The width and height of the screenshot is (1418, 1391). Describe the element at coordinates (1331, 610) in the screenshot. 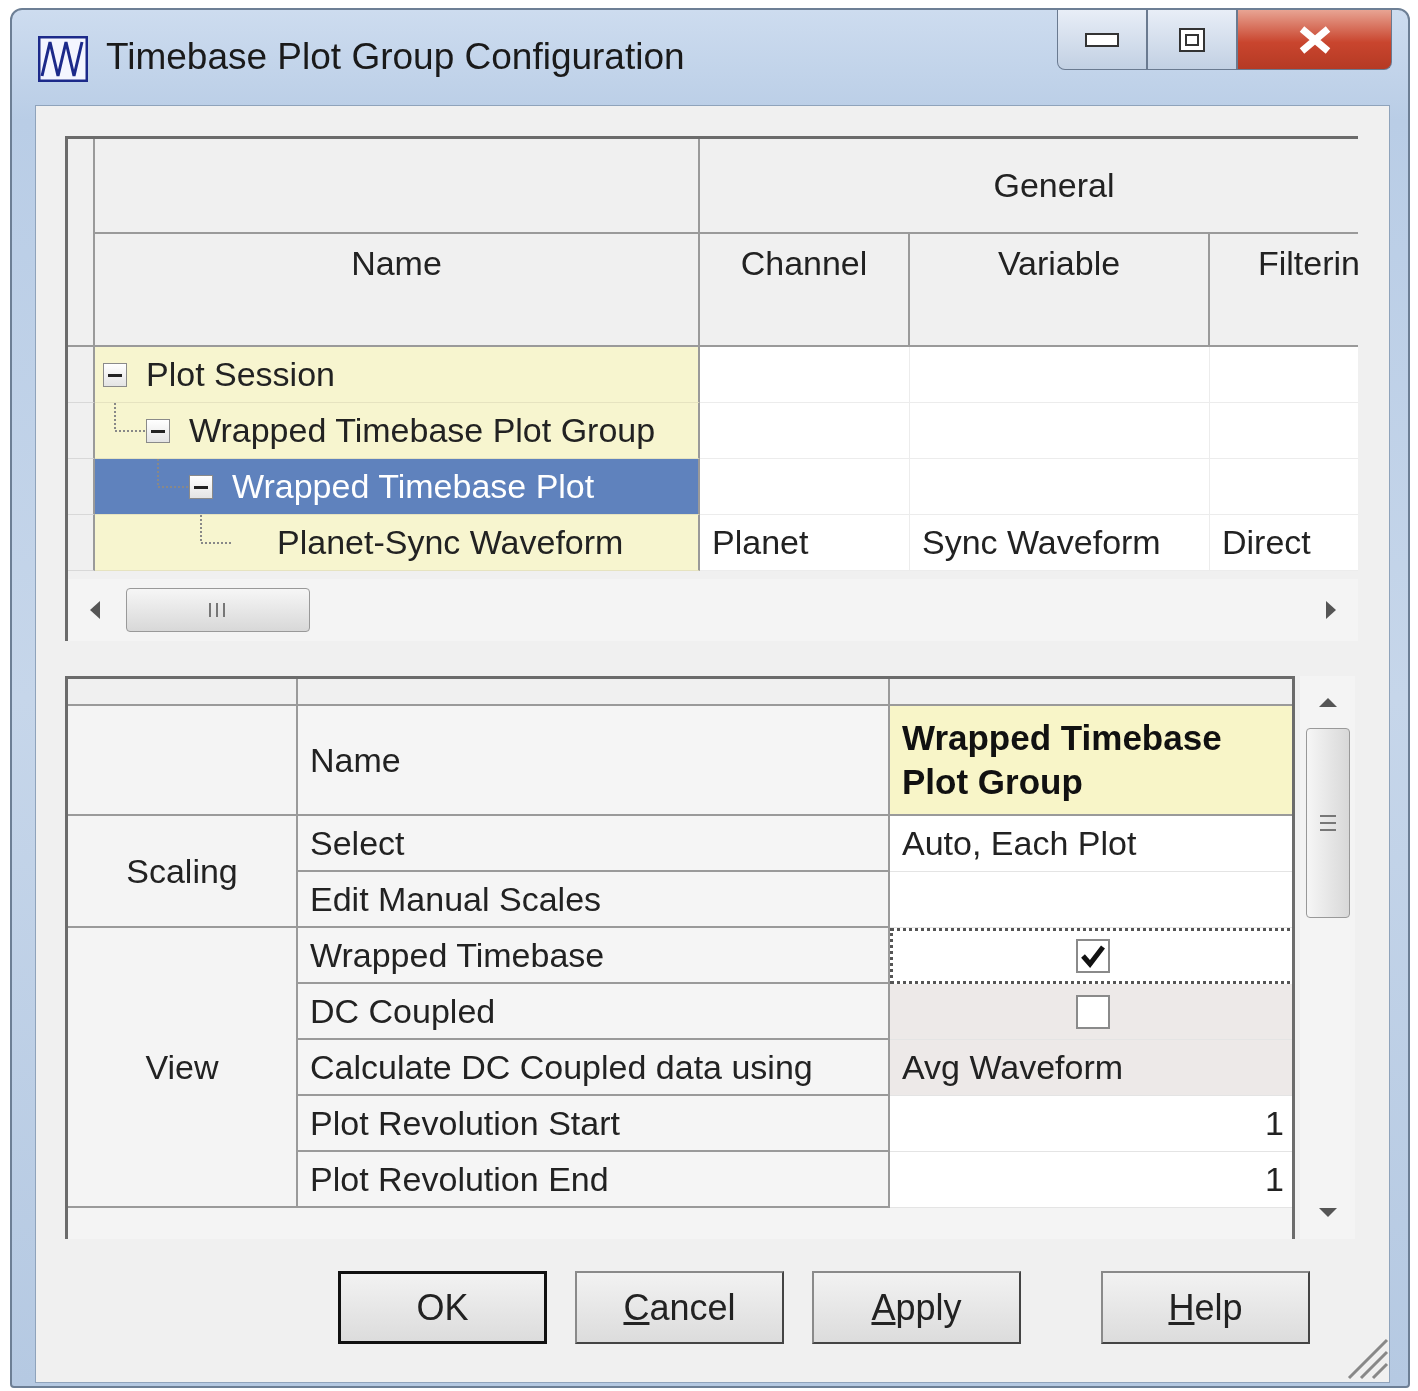

I see `scroll-right-icon` at that location.